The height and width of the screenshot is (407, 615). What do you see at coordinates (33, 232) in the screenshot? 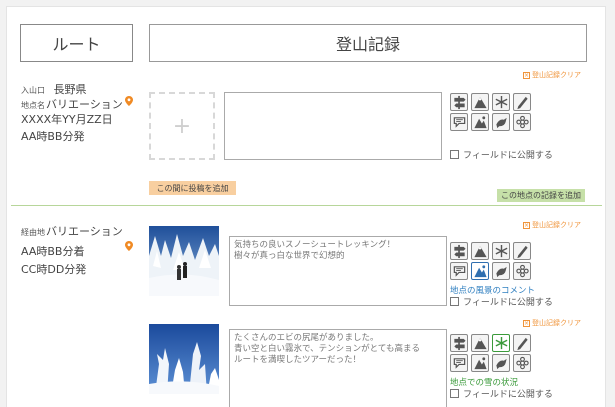
I see `waypoint-label: 経由地` at bounding box center [33, 232].